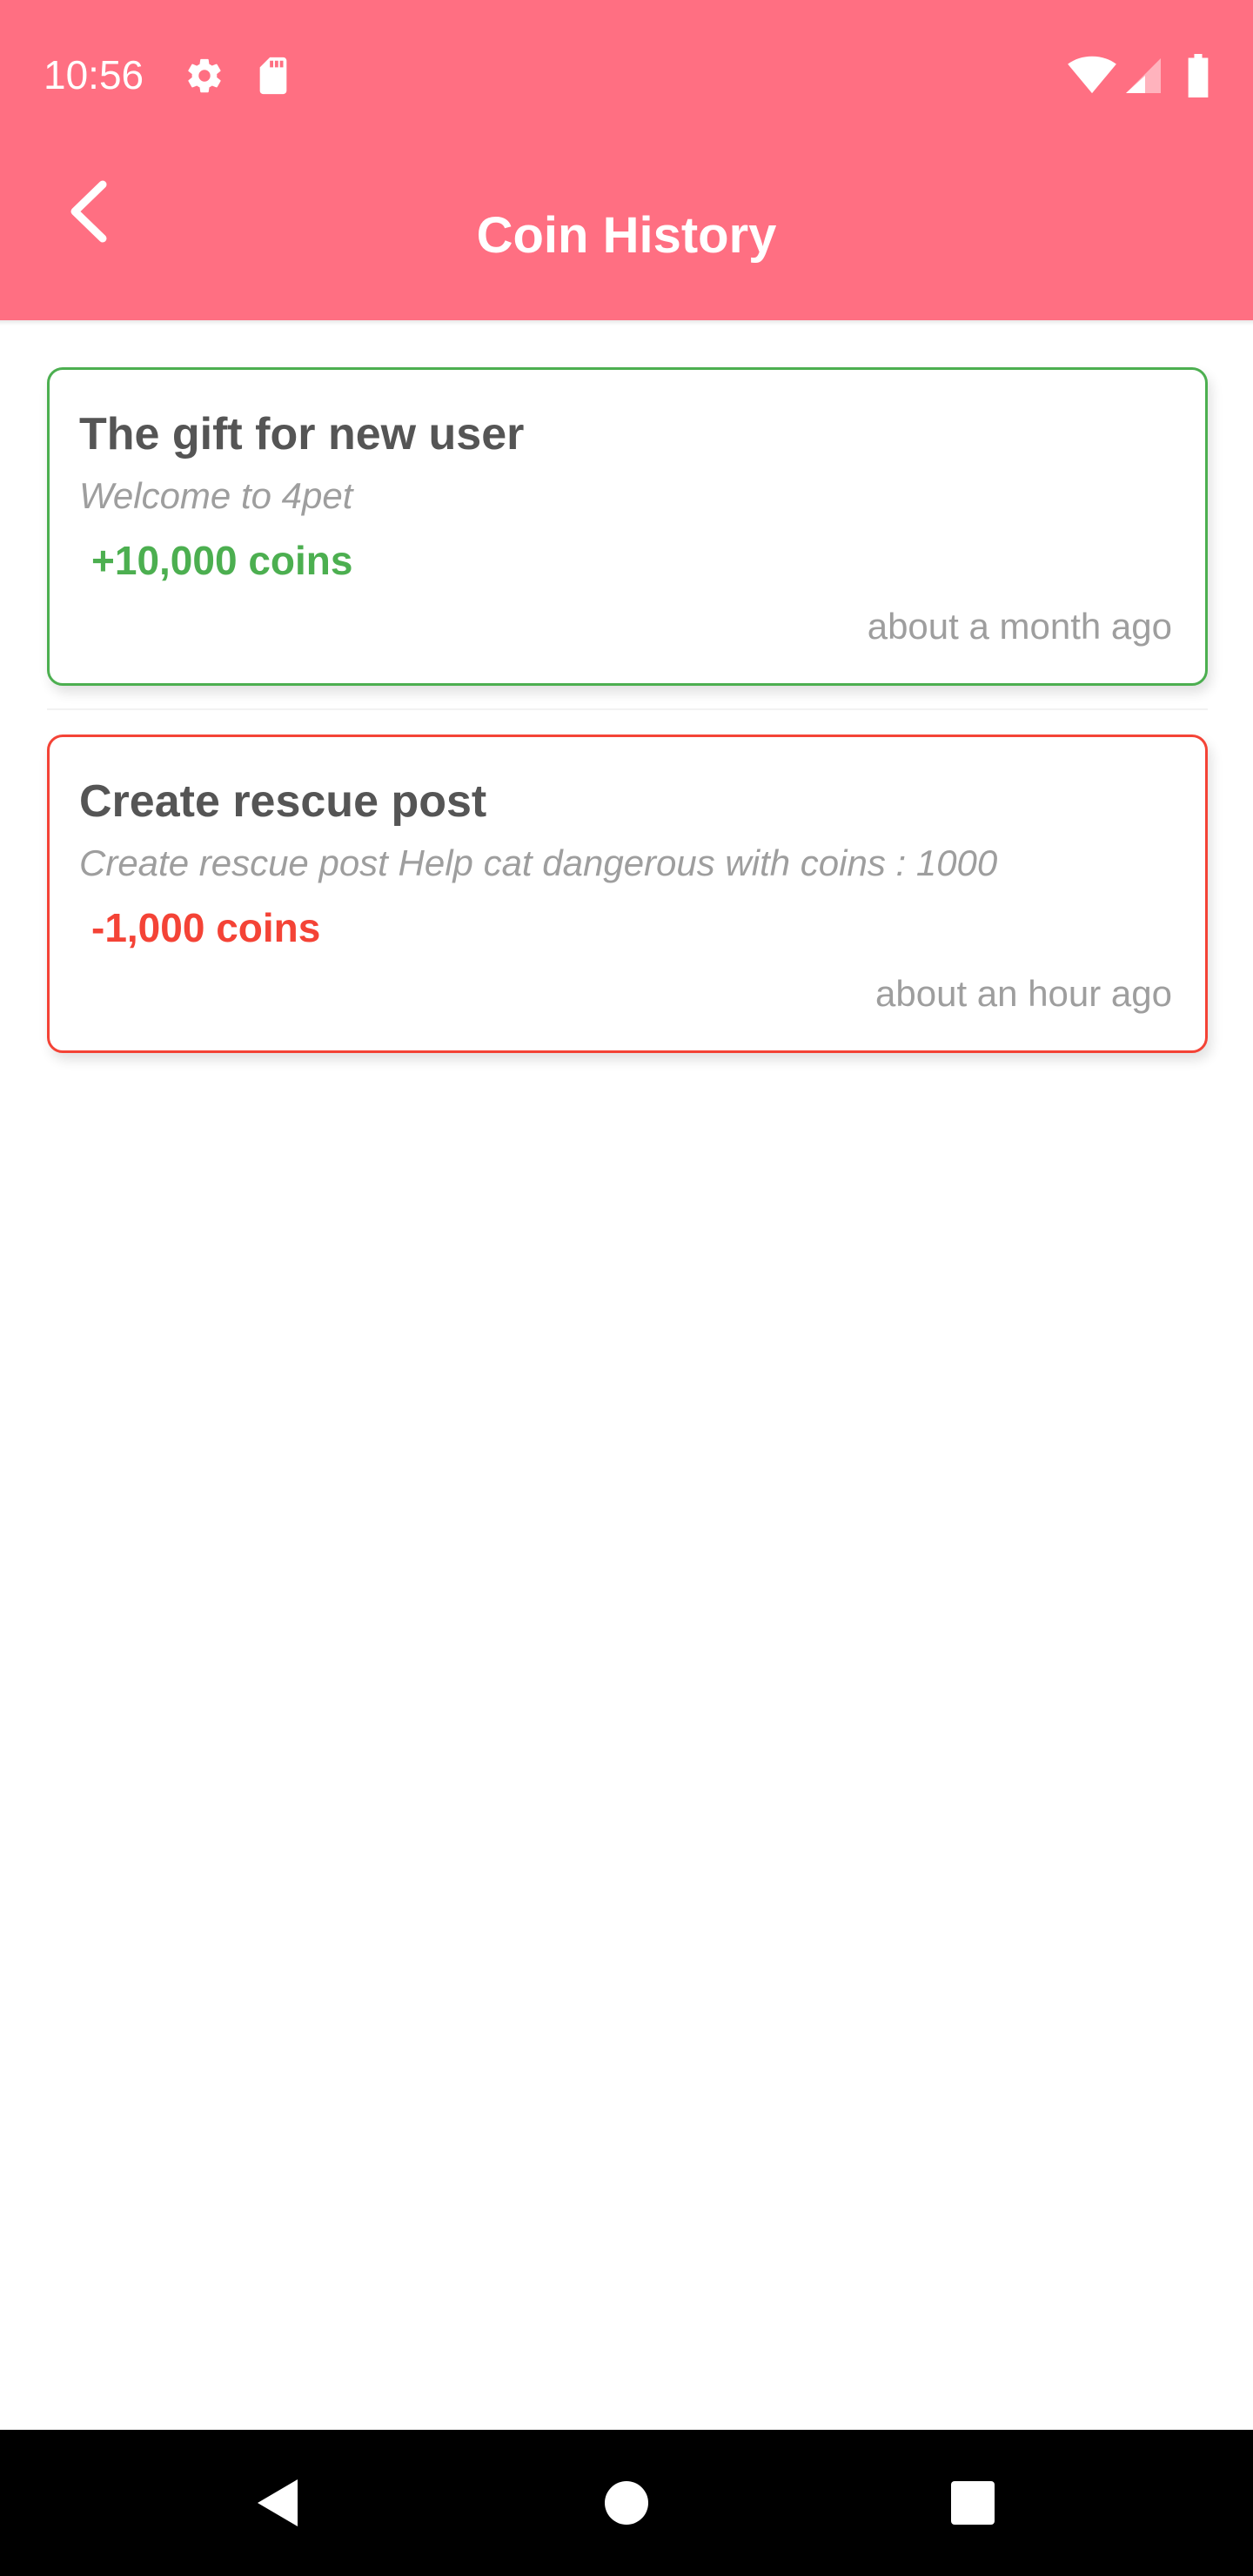 This screenshot has height=2576, width=1253. What do you see at coordinates (222, 560) in the screenshot?
I see `history-amount: +10,000 coins` at bounding box center [222, 560].